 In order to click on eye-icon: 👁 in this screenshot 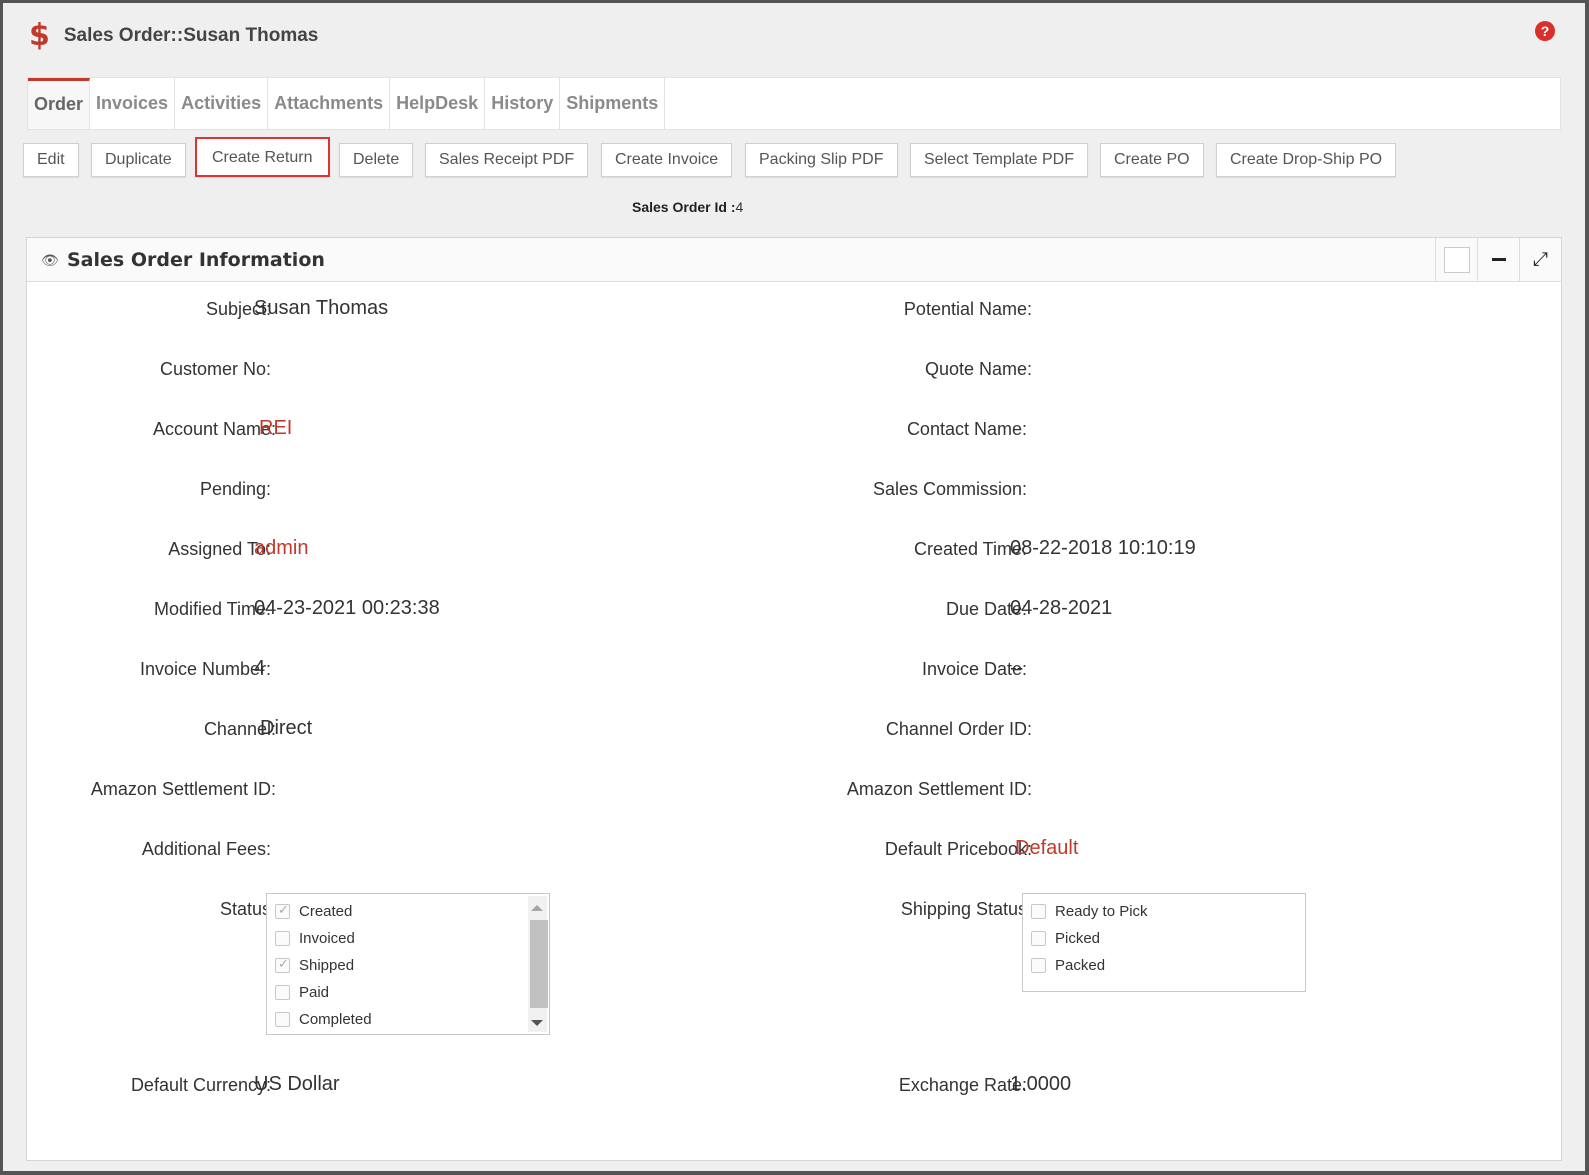, I will do `click(50, 260)`.